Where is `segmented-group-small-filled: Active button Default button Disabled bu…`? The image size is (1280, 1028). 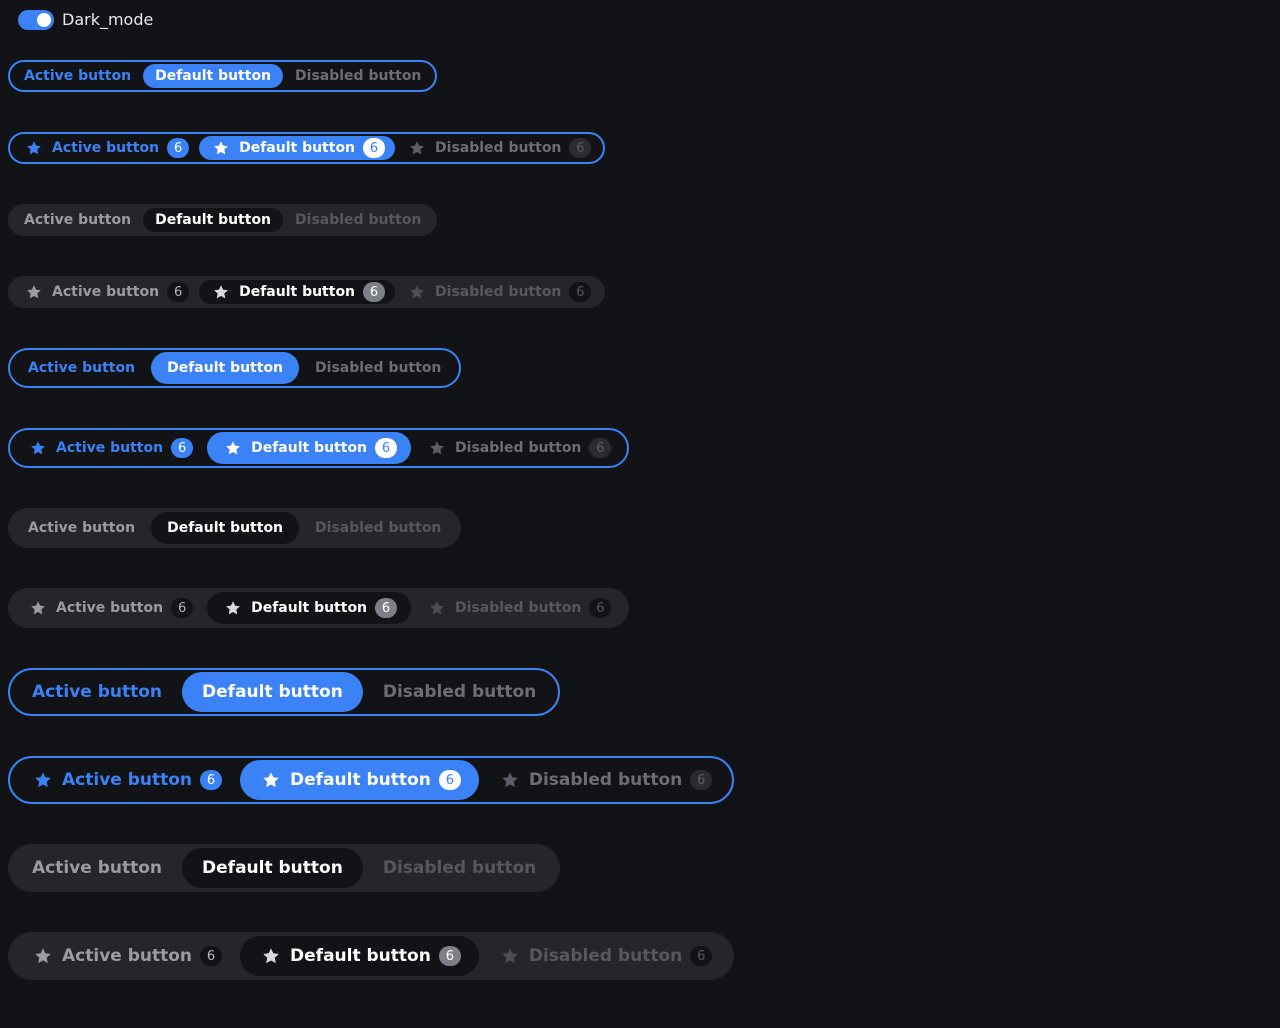 segmented-group-small-filled: Active button Default button Disabled bu… is located at coordinates (223, 220).